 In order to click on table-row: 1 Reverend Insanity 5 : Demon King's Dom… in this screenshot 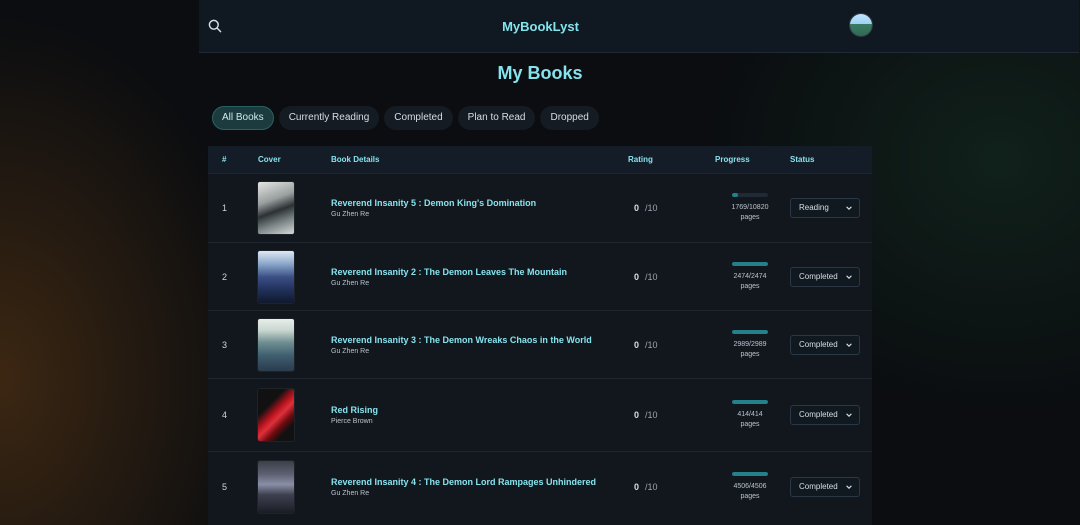, I will do `click(540, 208)`.